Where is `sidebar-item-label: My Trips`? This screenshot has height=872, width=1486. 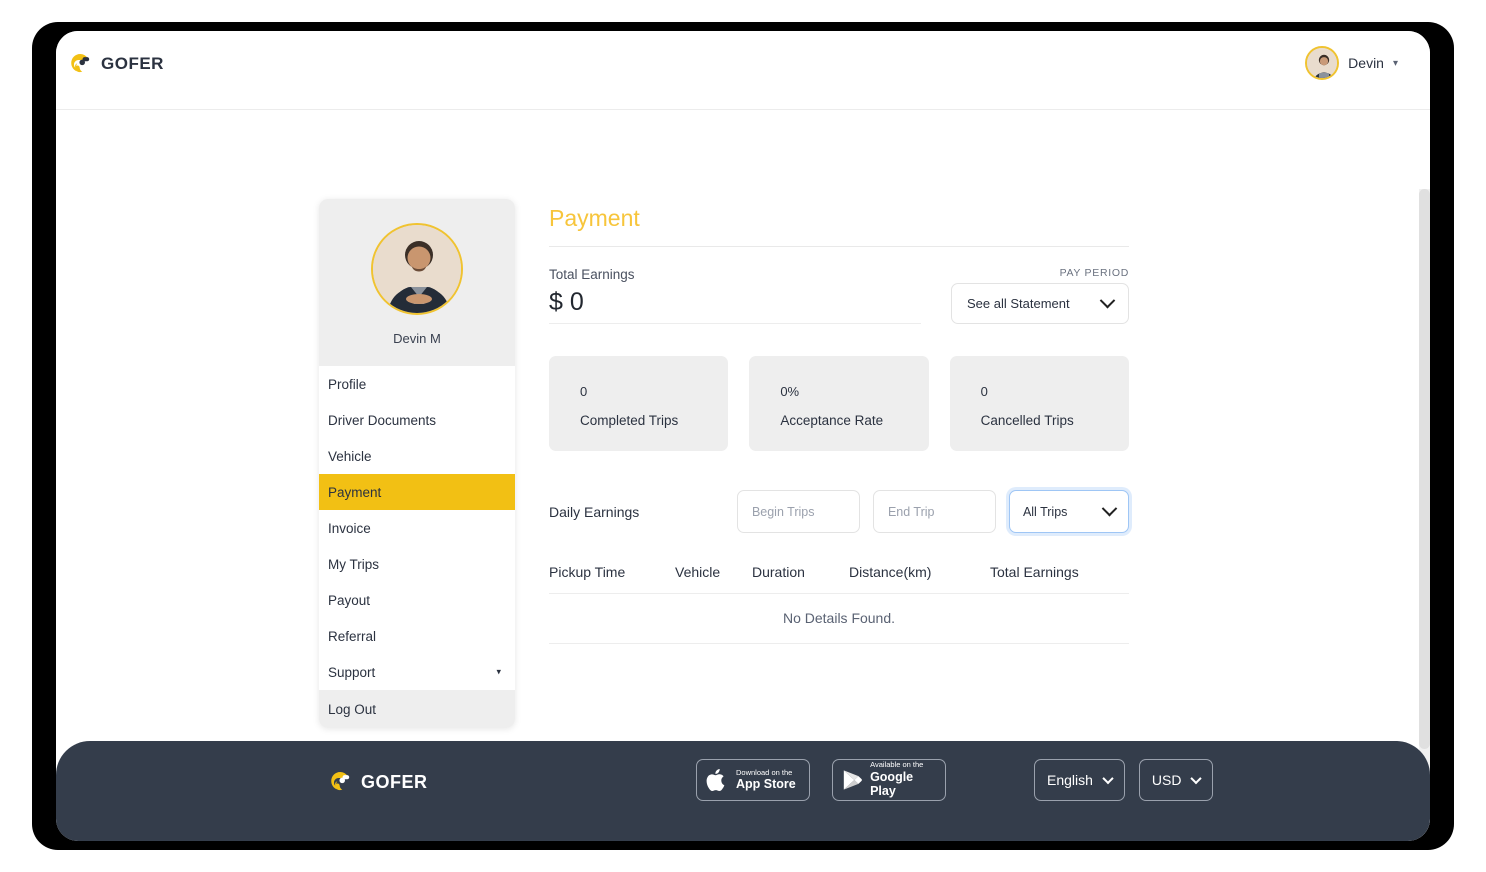 sidebar-item-label: My Trips is located at coordinates (354, 564).